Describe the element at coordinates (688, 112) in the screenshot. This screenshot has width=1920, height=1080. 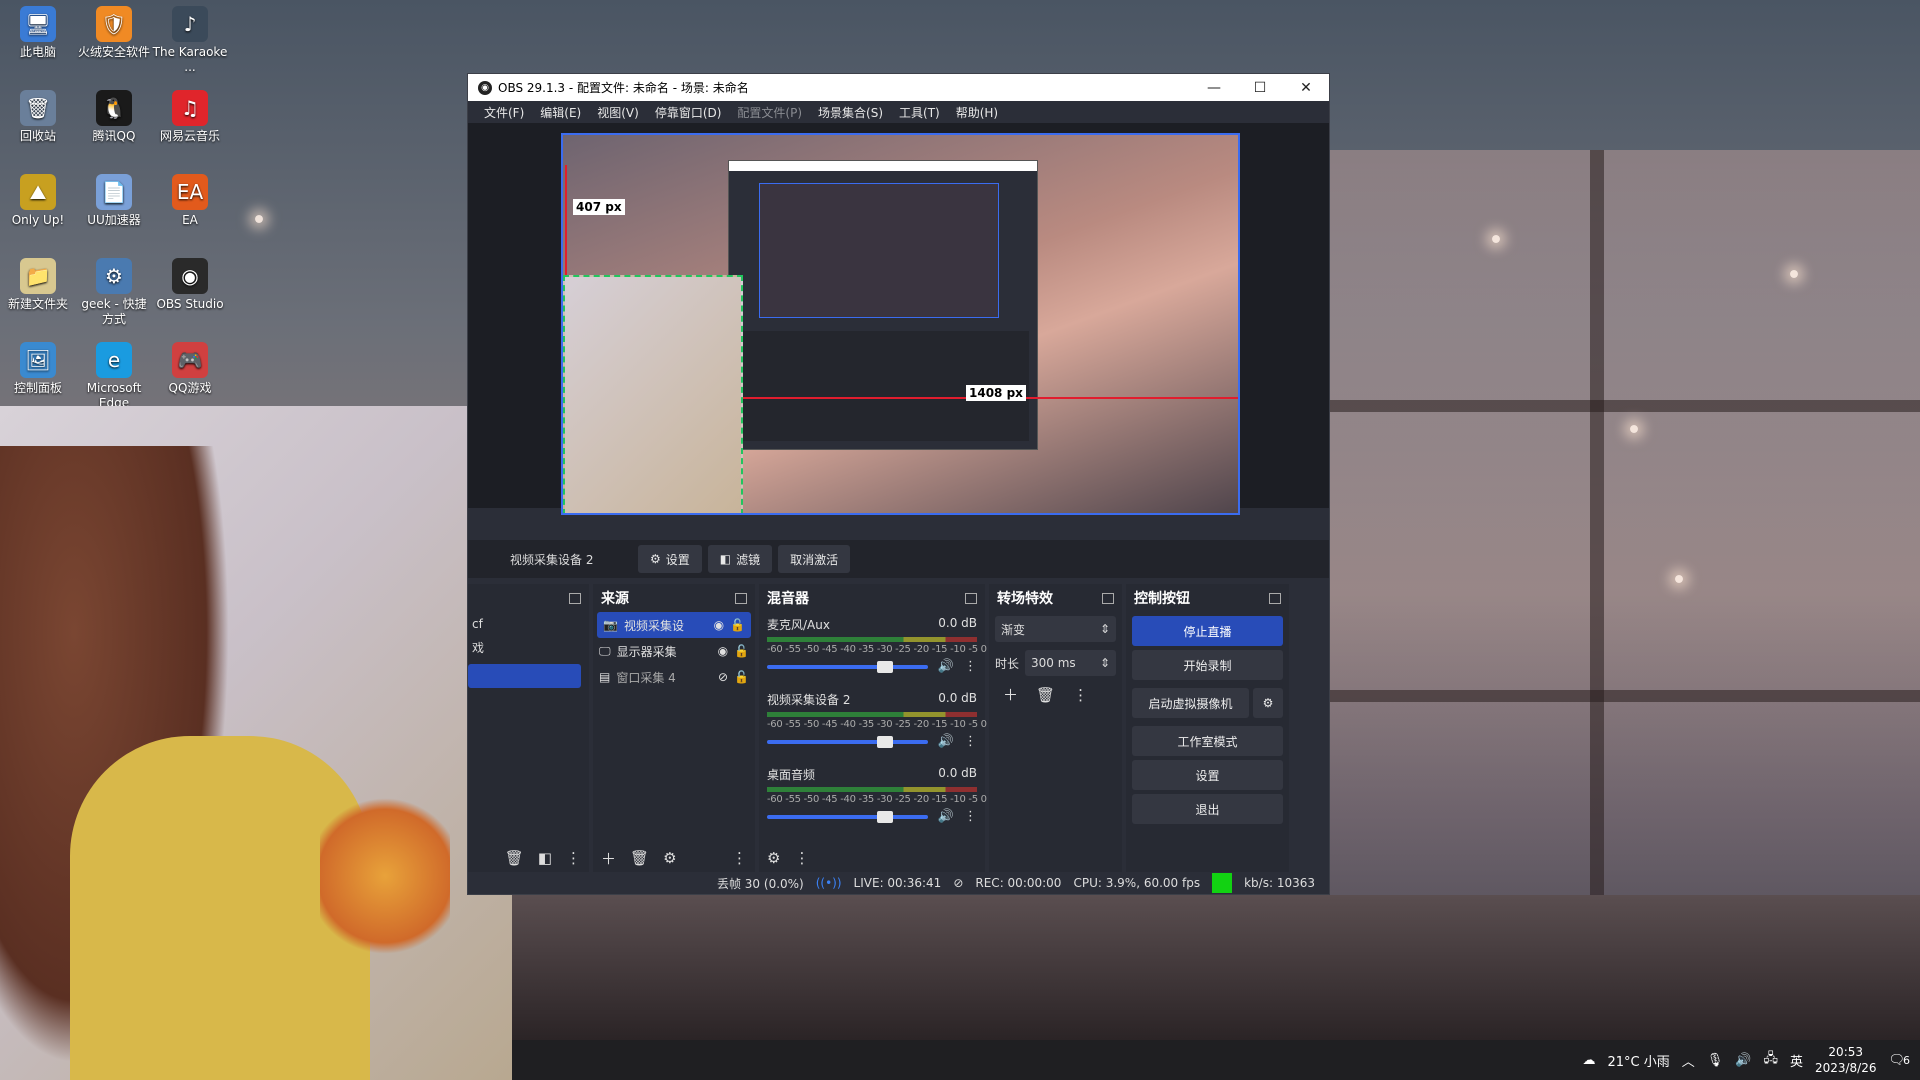
I see `menu-docks: 停靠窗口(D)` at that location.